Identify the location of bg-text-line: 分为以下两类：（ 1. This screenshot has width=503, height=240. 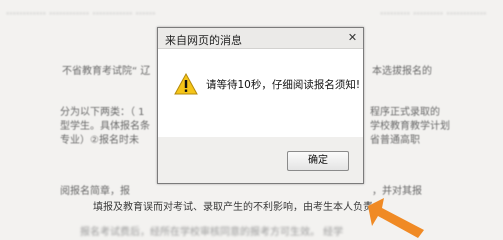
(102, 112).